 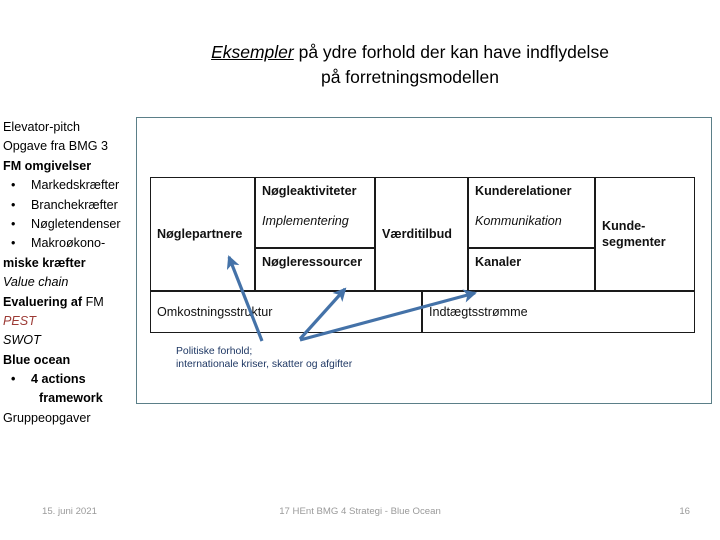 I want to click on outline-item-label: Gruppeopgaver, so click(x=47, y=417).